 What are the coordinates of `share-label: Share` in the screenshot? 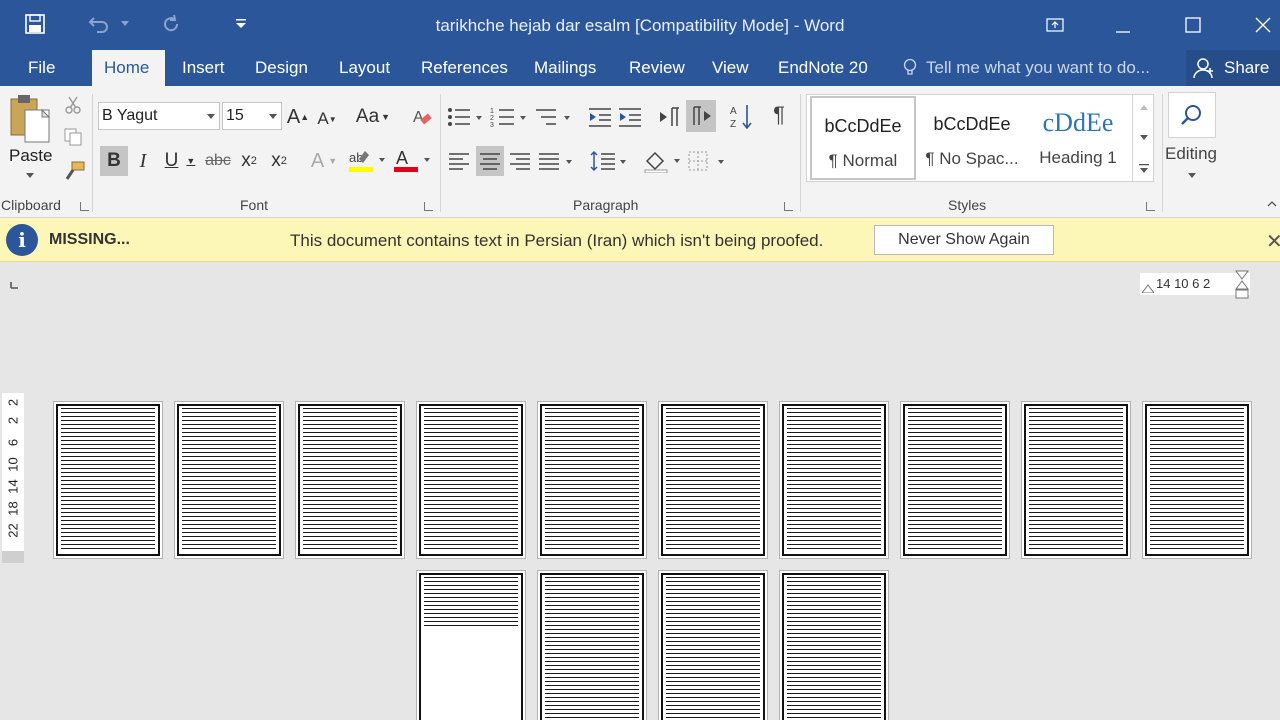 It's located at (1247, 67).